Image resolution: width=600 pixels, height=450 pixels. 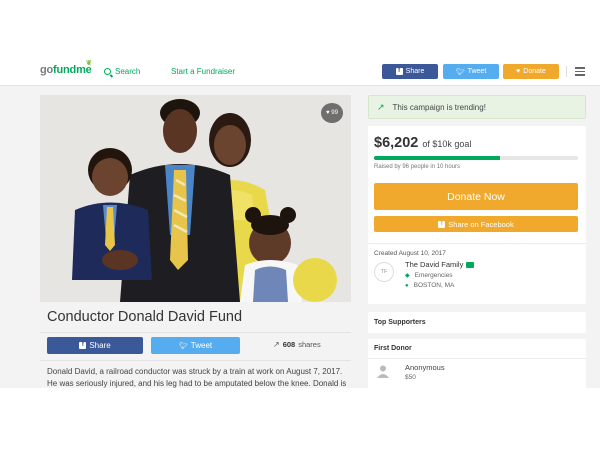 I want to click on organizer-name: The David Family, so click(x=440, y=264).